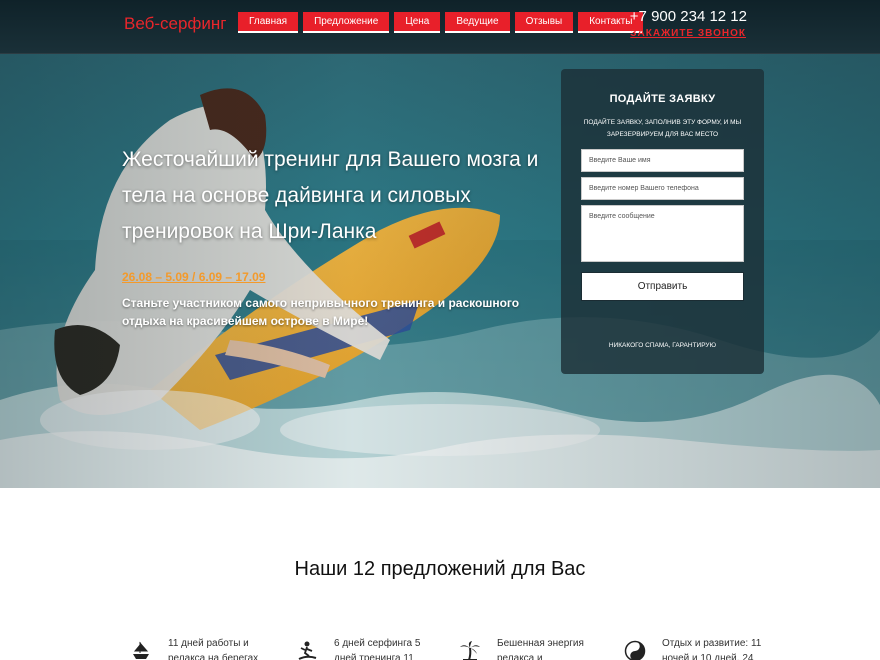 Image resolution: width=880 pixels, height=660 pixels. Describe the element at coordinates (662, 99) in the screenshot. I see `form-title: ПОДАЙТЕ ЗАЯВКУ` at that location.